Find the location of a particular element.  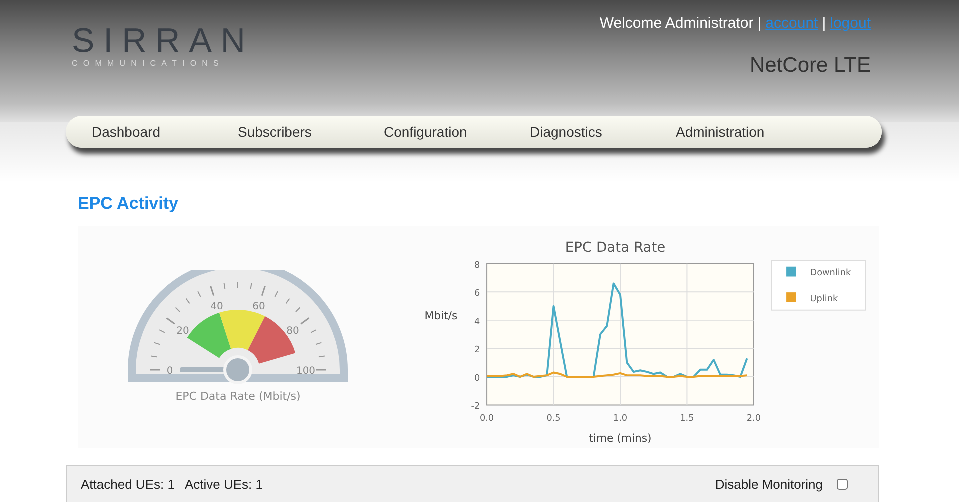

y-tick-label: 2 is located at coordinates (477, 351).